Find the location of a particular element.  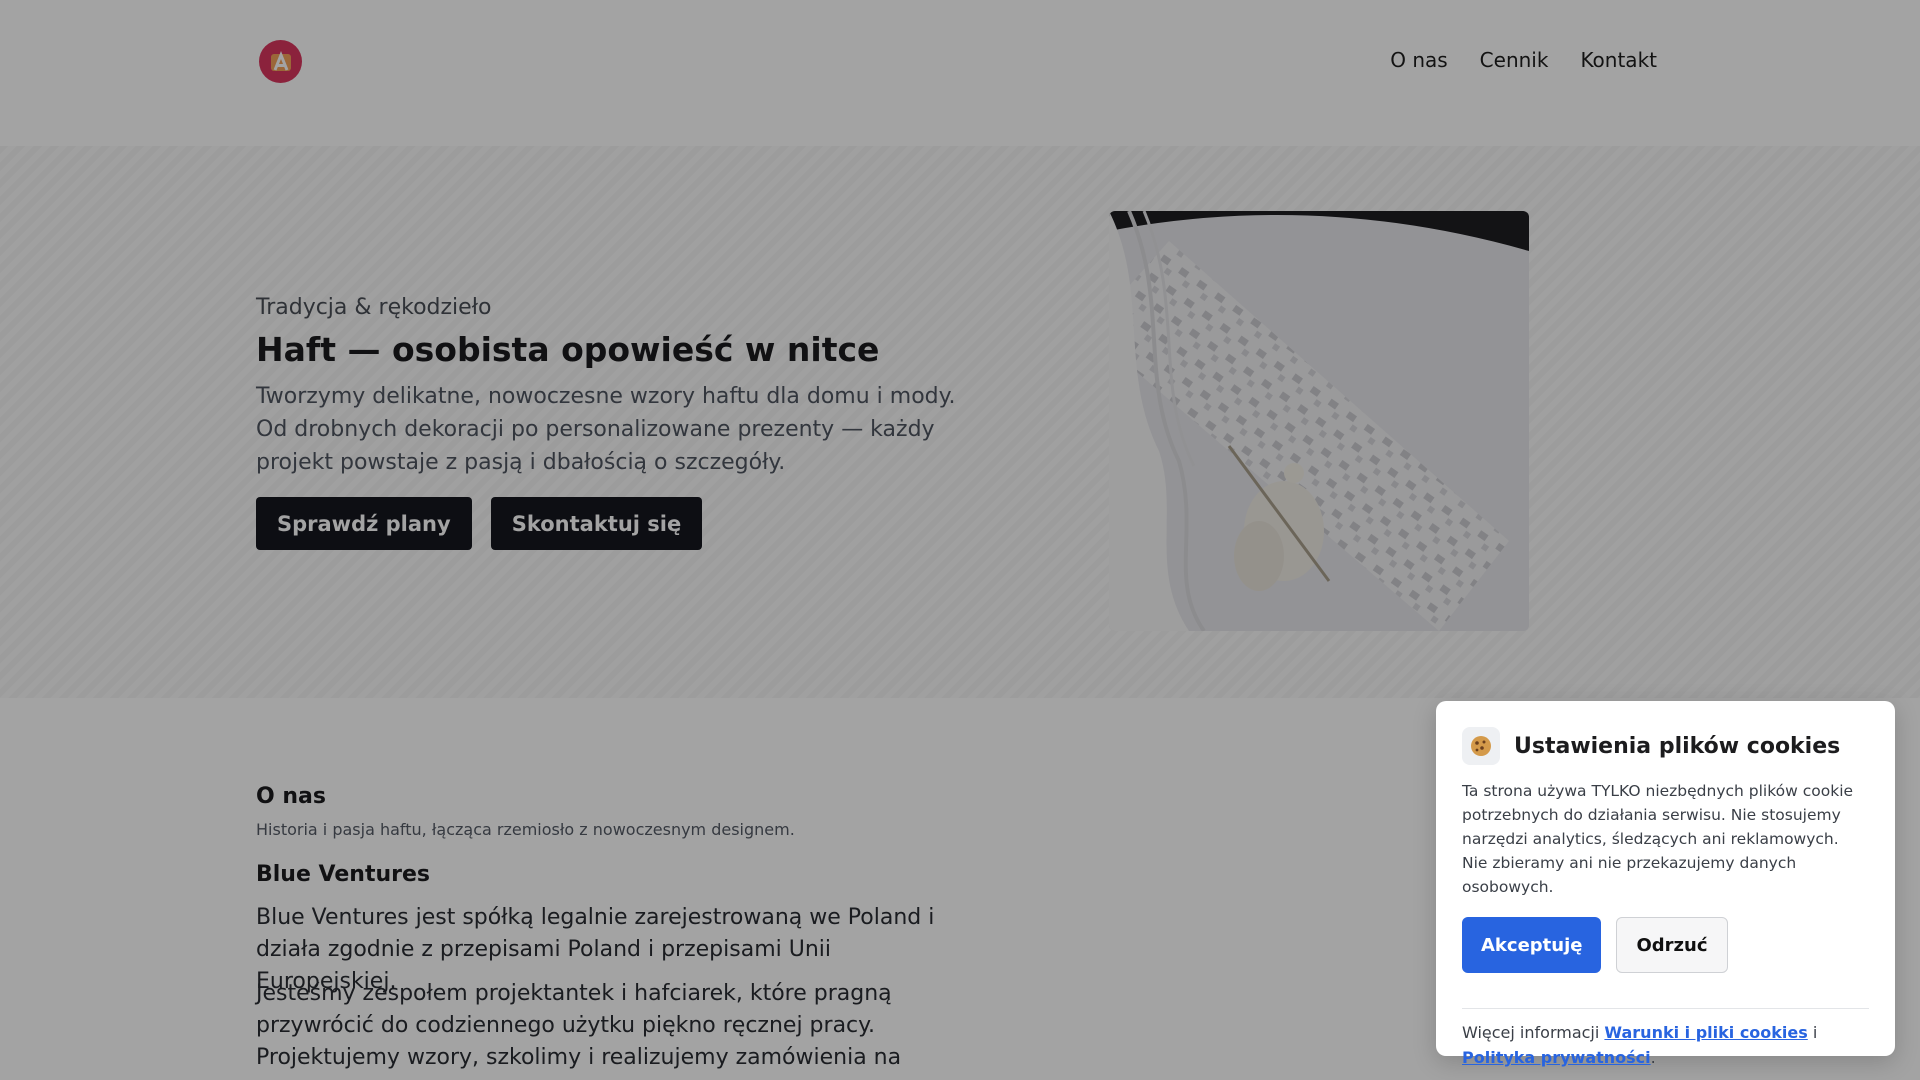

privacy-policy-link: Polityka prywatności is located at coordinates (1556, 1057).